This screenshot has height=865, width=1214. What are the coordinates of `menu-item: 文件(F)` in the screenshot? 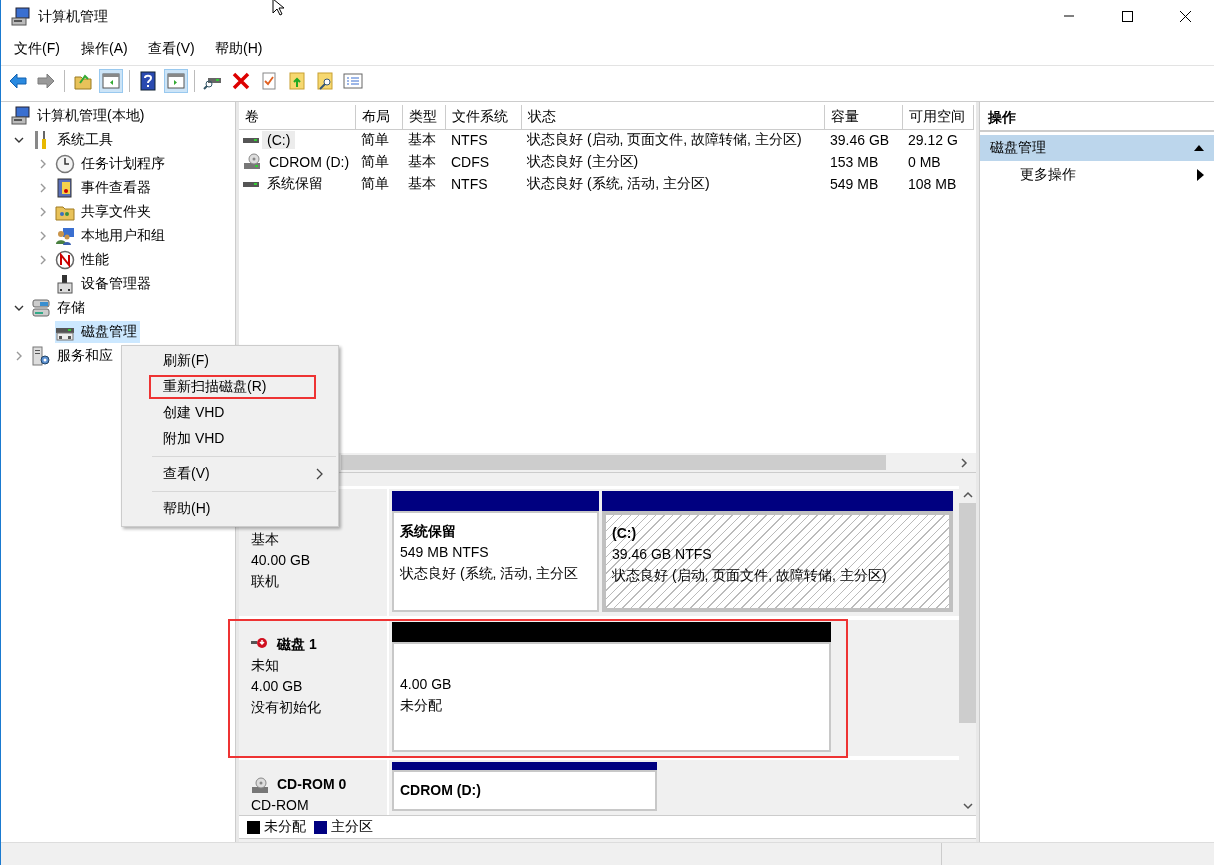 It's located at (40, 49).